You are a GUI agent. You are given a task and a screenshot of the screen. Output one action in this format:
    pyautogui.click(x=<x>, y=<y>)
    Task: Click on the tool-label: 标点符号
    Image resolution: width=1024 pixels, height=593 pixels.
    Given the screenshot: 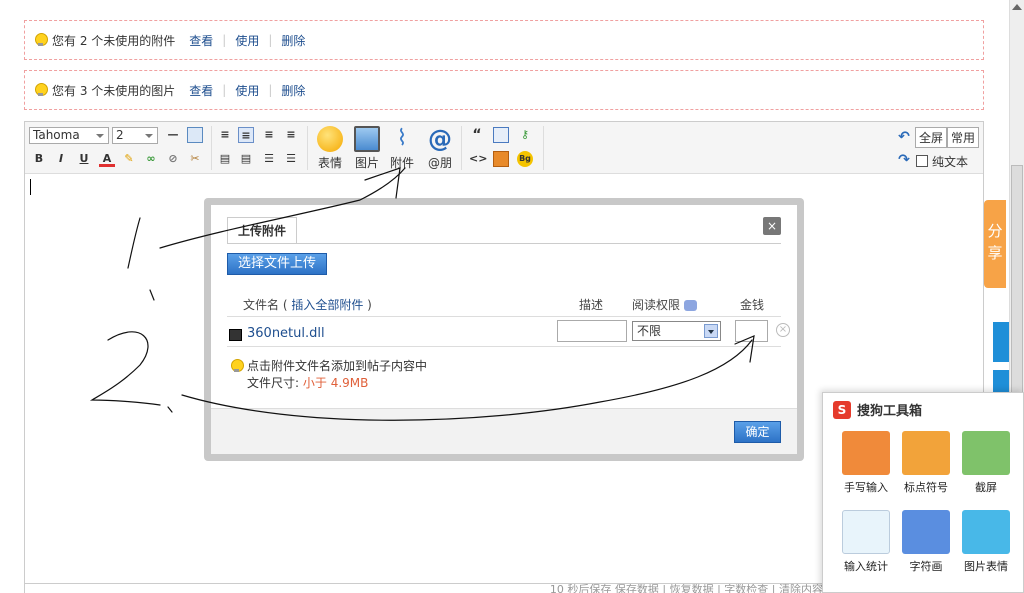 What is the action you would take?
    pyautogui.click(x=926, y=487)
    